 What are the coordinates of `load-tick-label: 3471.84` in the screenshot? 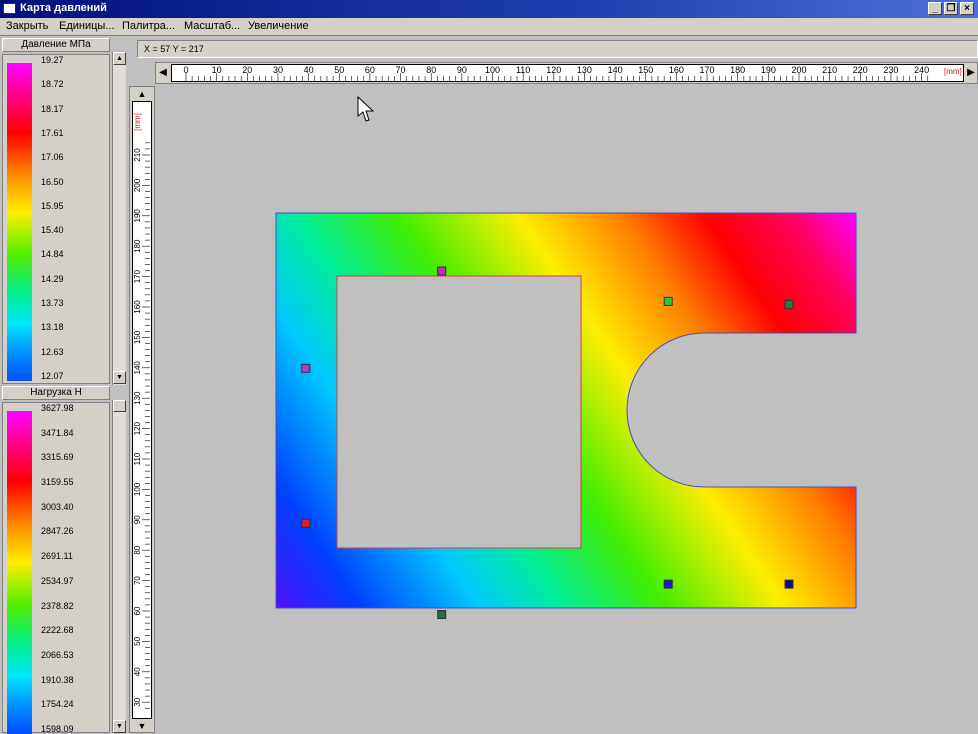 It's located at (57, 432).